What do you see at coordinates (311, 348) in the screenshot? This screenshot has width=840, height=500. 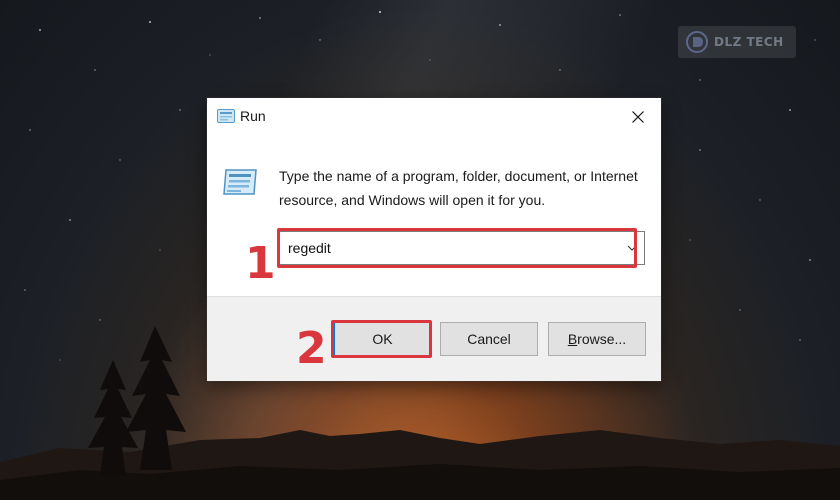 I see `step2-number: 2` at bounding box center [311, 348].